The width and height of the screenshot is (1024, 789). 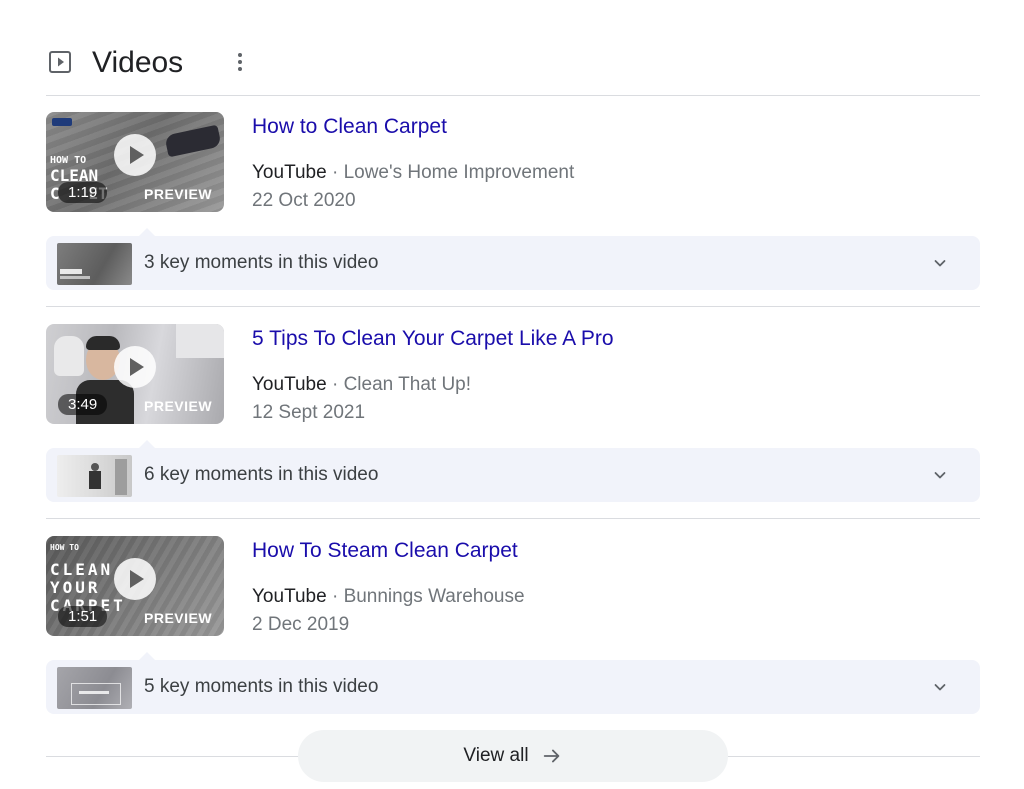 I want to click on key-moments-label: 6 key moments in this video, so click(x=261, y=474).